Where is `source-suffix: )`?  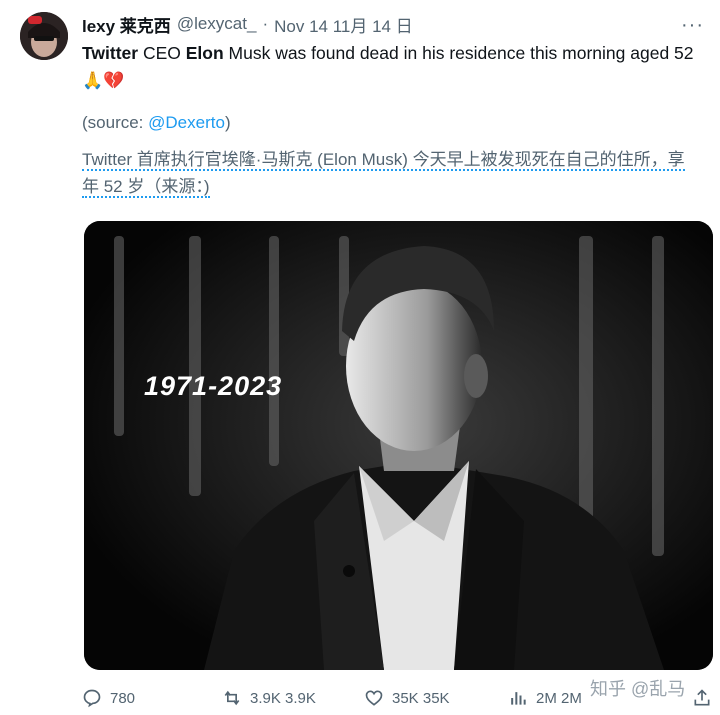
source-suffix: ) is located at coordinates (227, 122).